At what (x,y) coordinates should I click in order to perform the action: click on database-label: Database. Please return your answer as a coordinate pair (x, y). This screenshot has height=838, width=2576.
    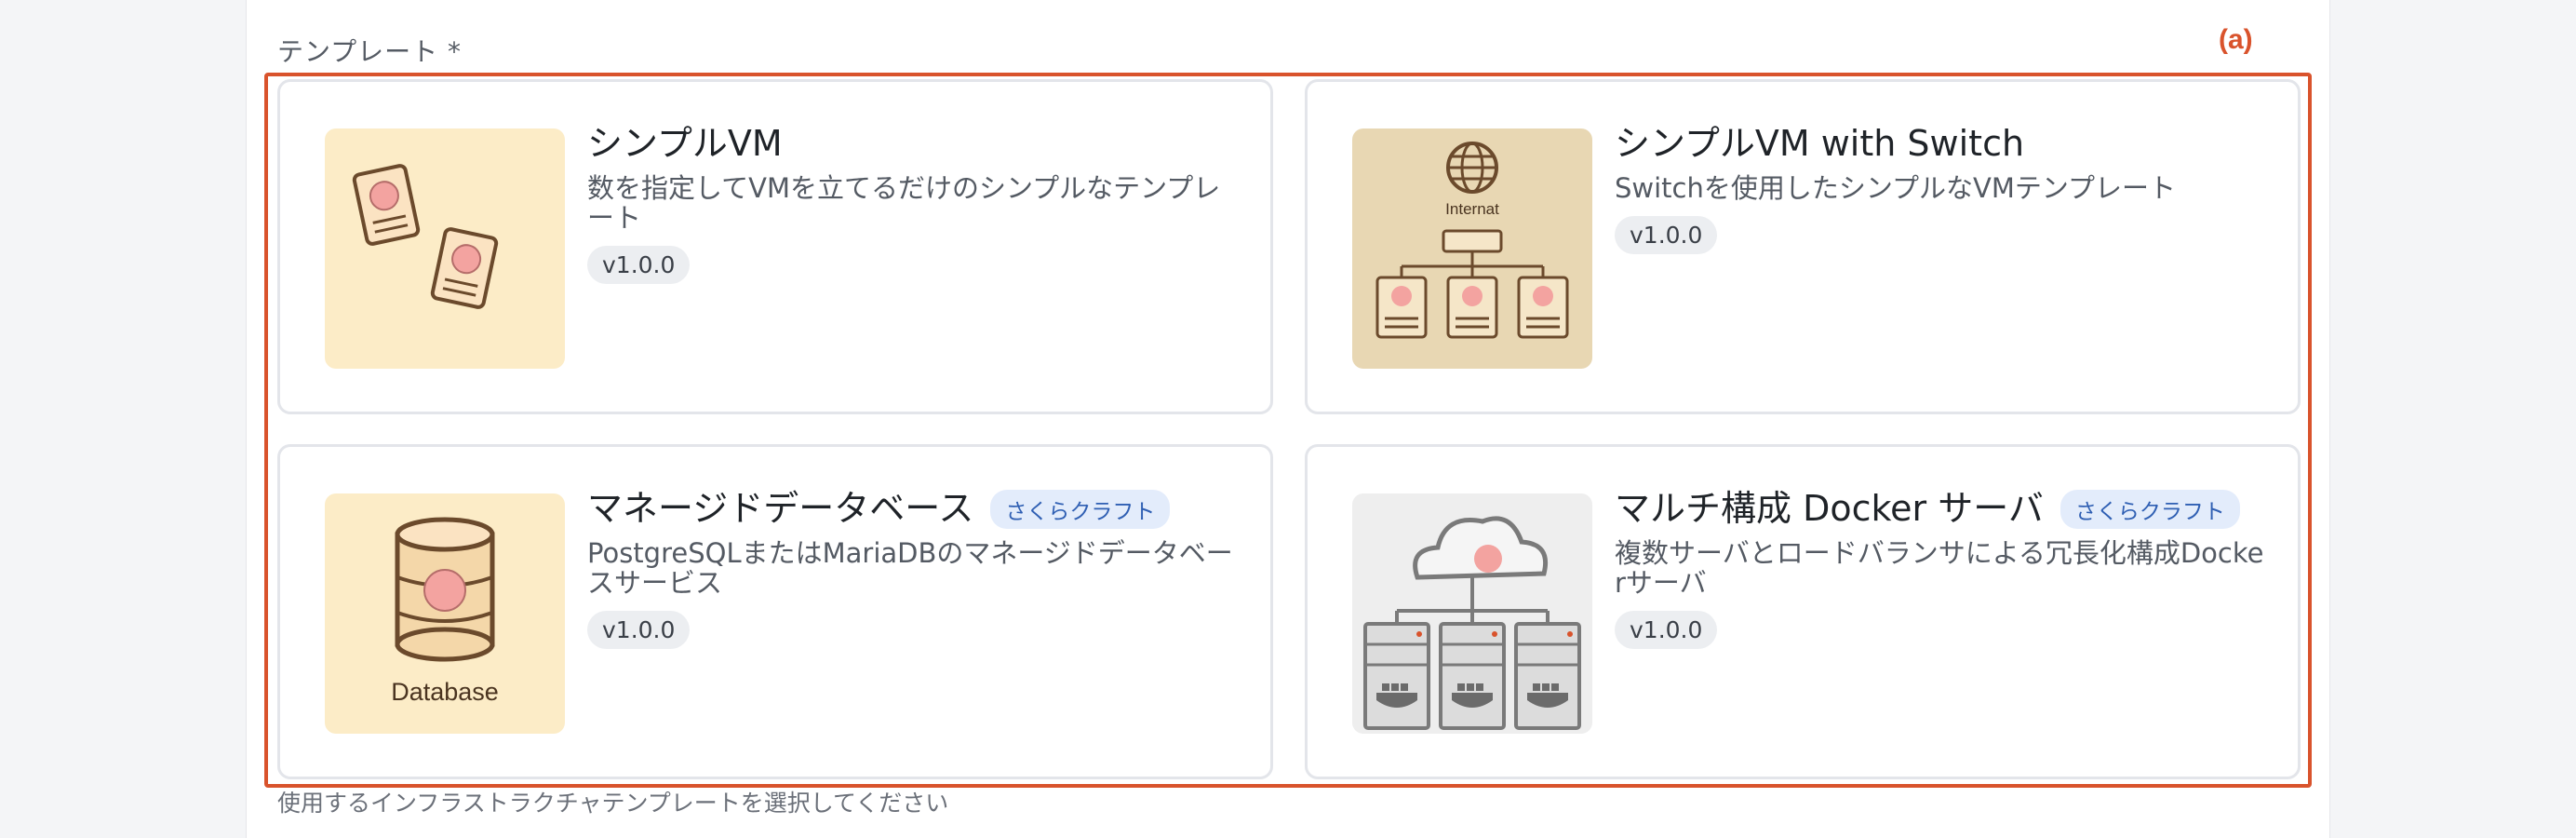
    Looking at the image, I should click on (445, 692).